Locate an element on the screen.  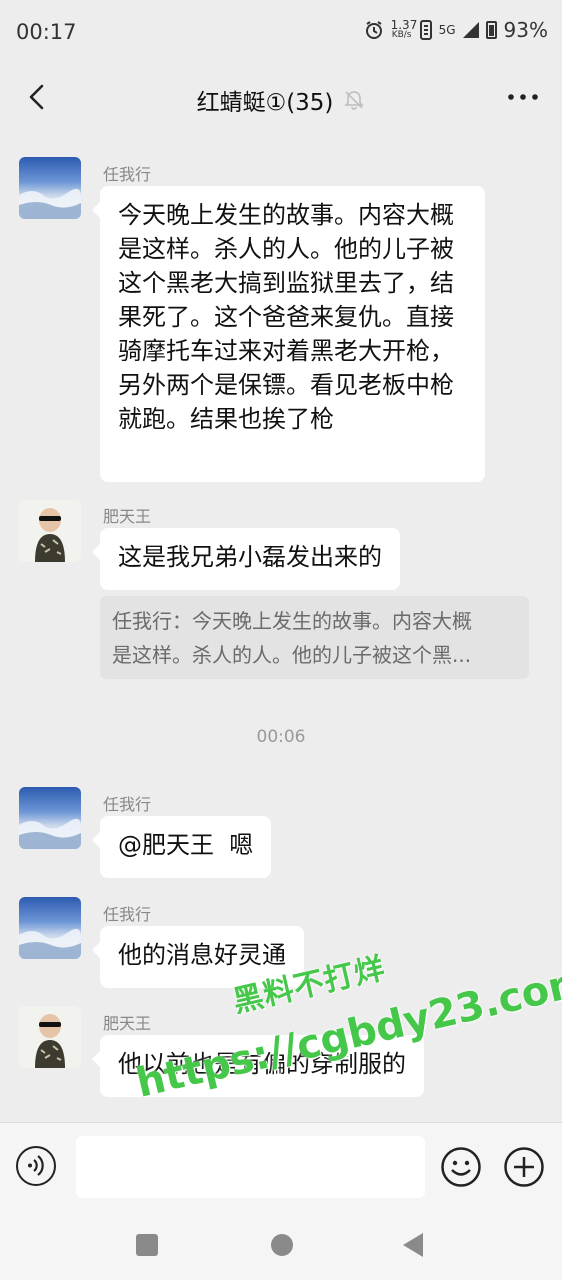
network-type: 5G is located at coordinates (447, 29).